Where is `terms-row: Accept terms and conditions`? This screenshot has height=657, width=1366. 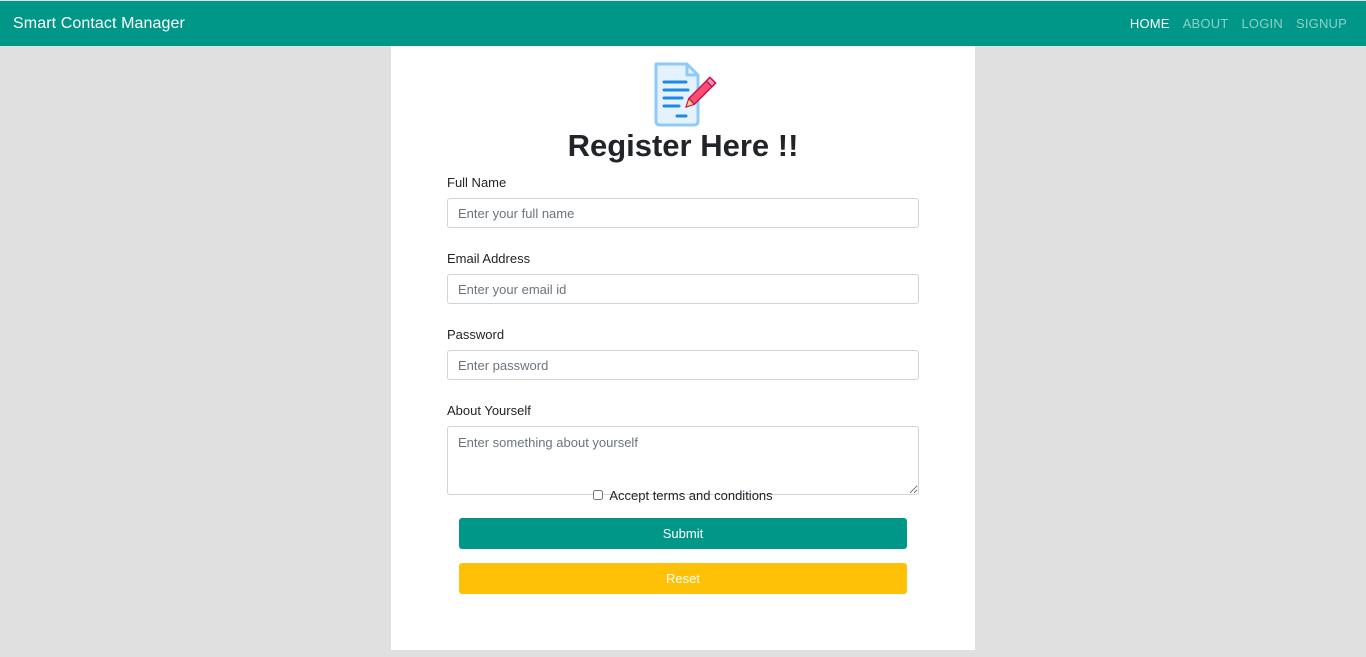
terms-row: Accept terms and conditions is located at coordinates (683, 495).